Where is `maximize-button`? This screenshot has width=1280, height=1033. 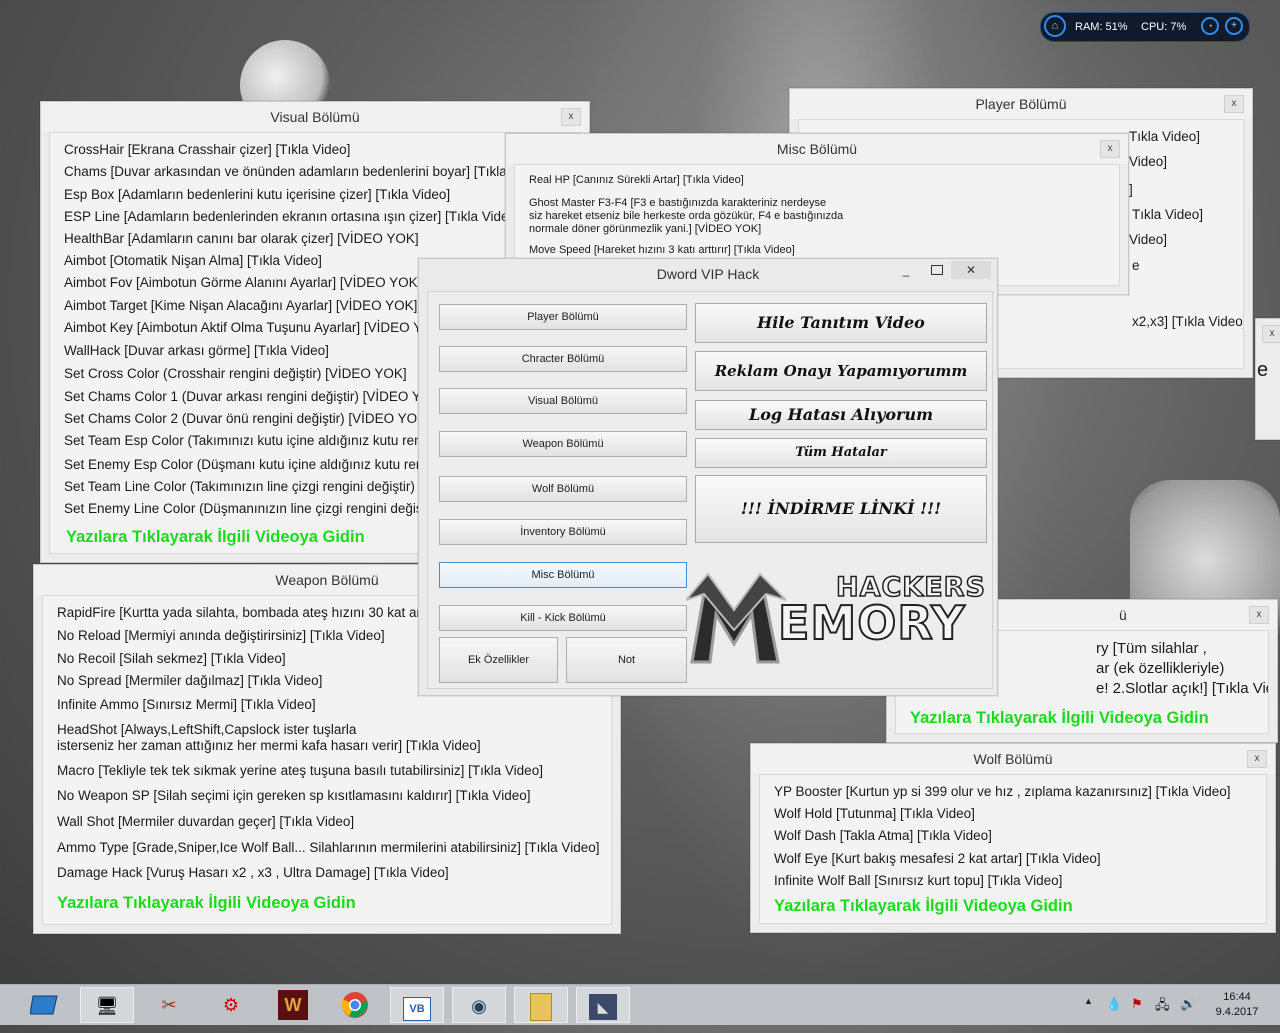
maximize-button is located at coordinates (937, 270).